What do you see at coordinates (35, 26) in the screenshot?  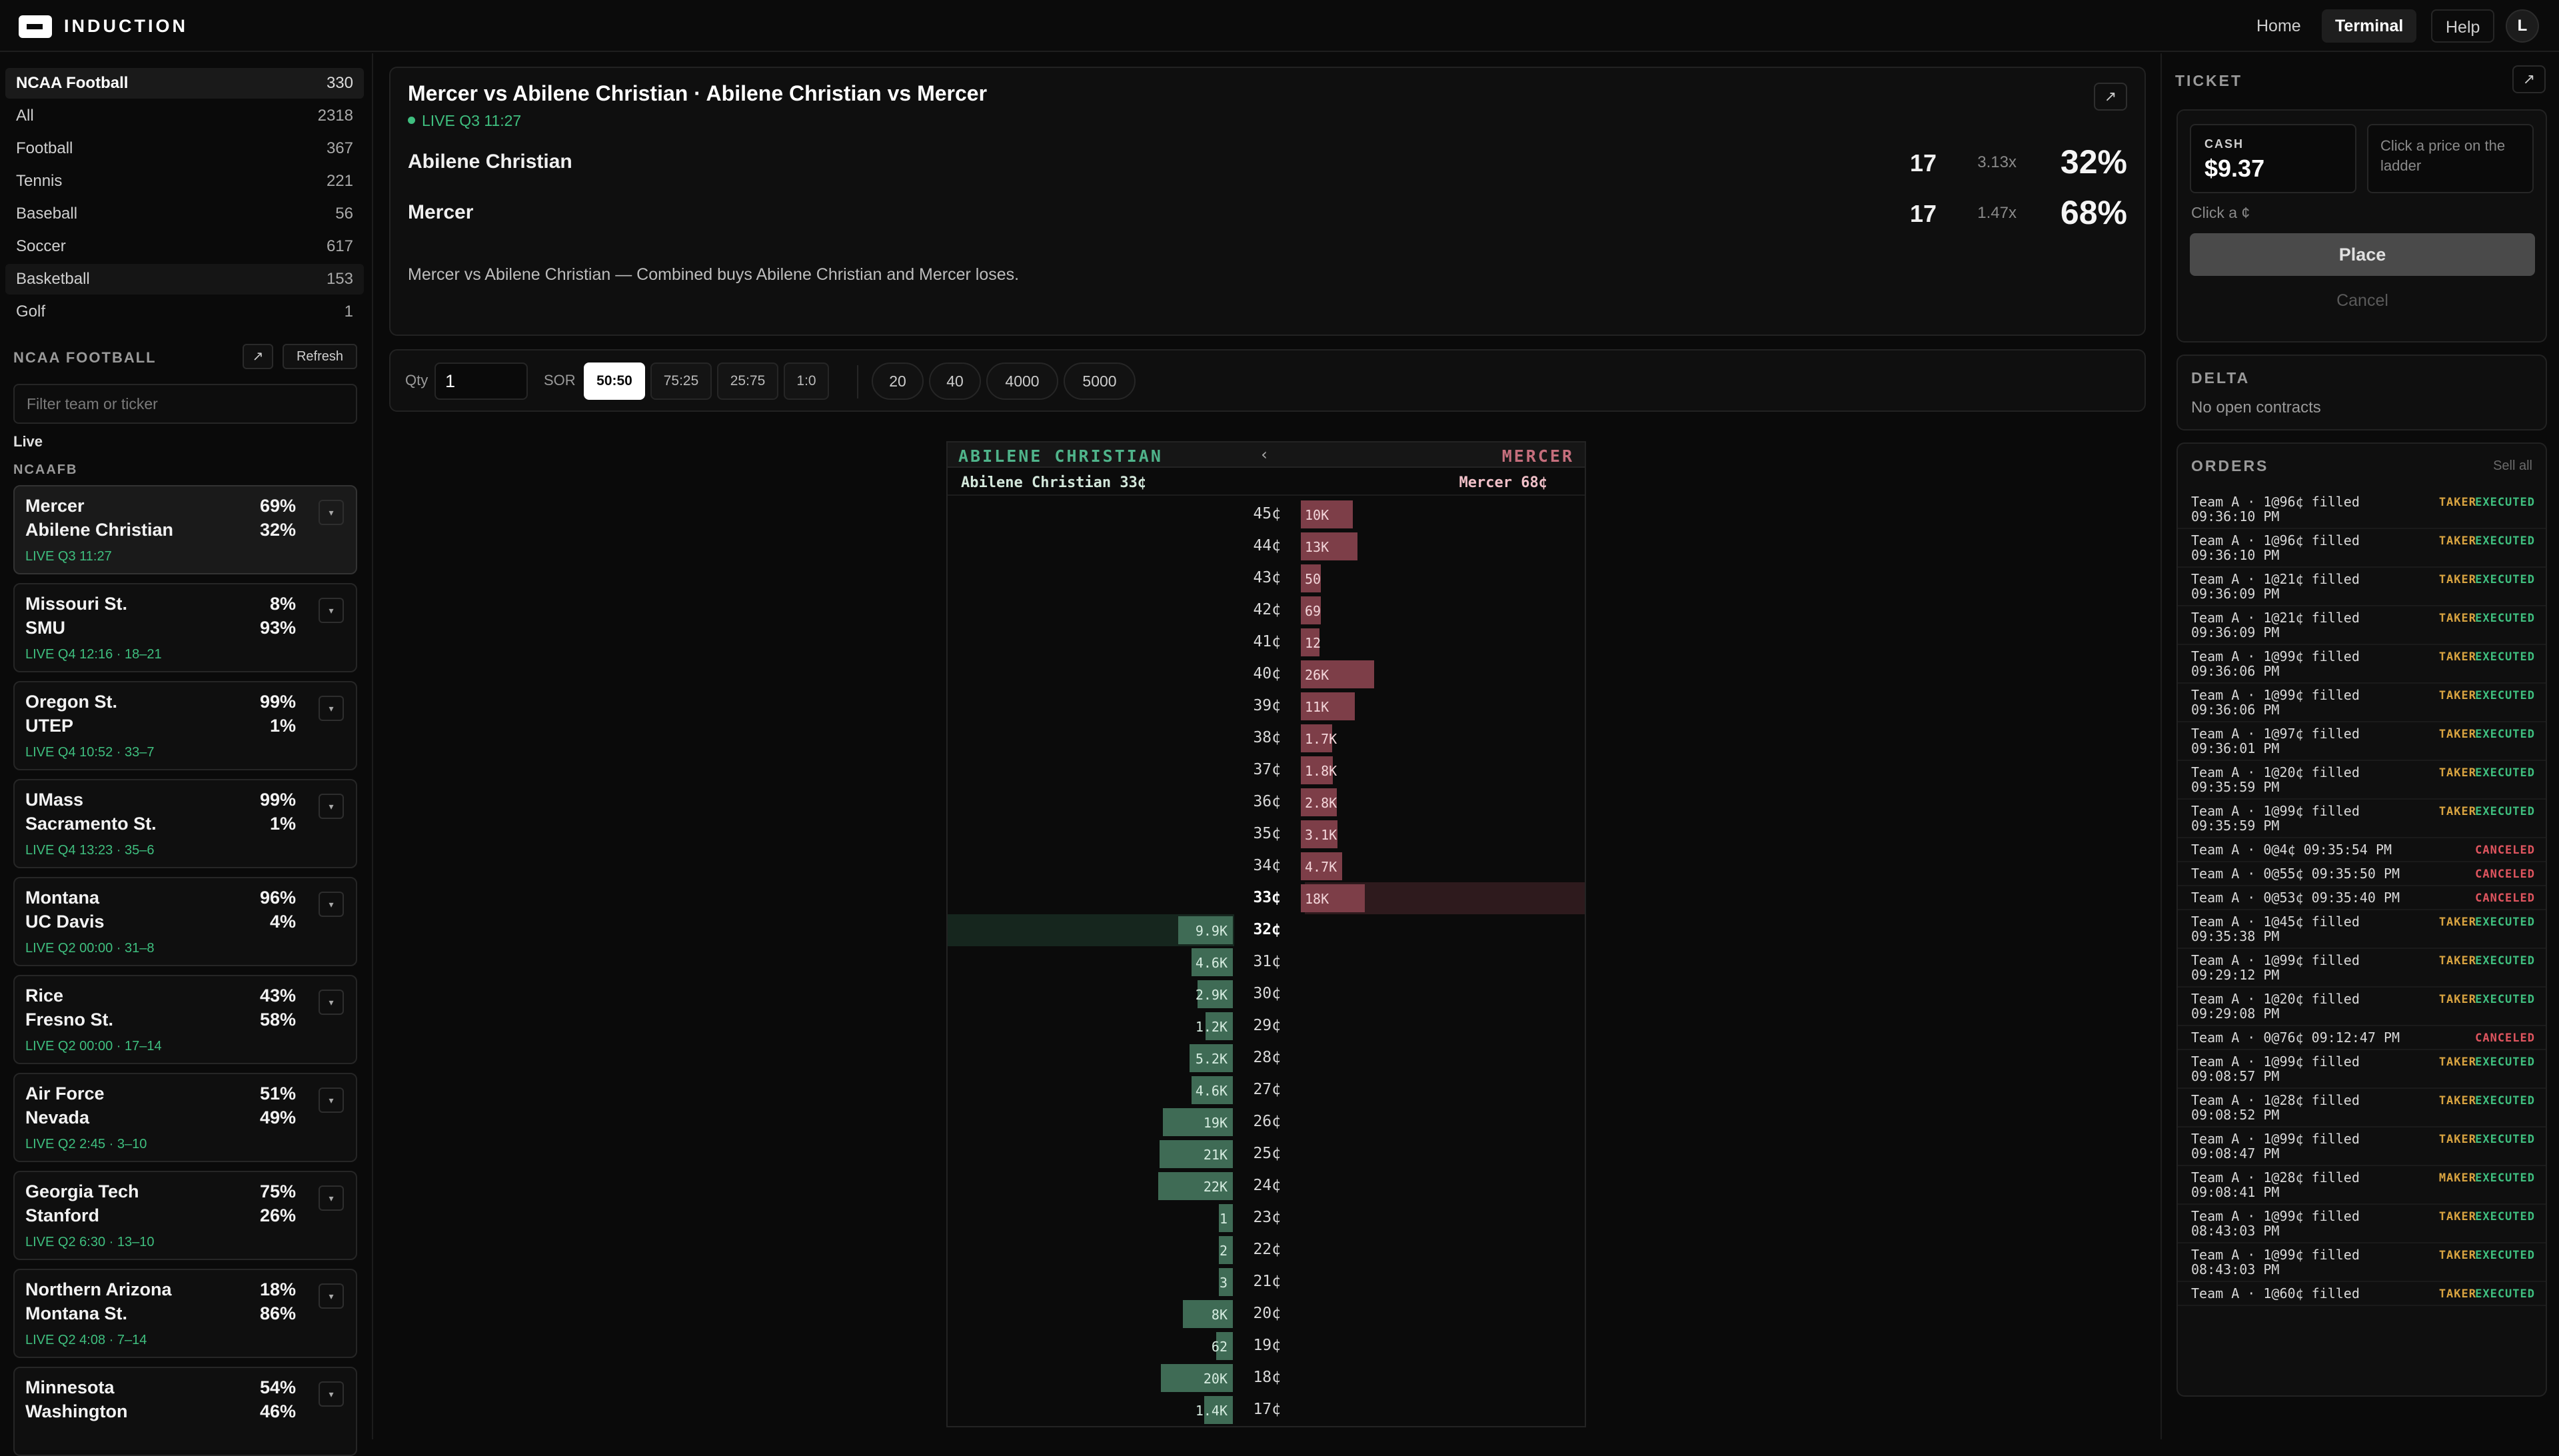 I see `logo-icon` at bounding box center [35, 26].